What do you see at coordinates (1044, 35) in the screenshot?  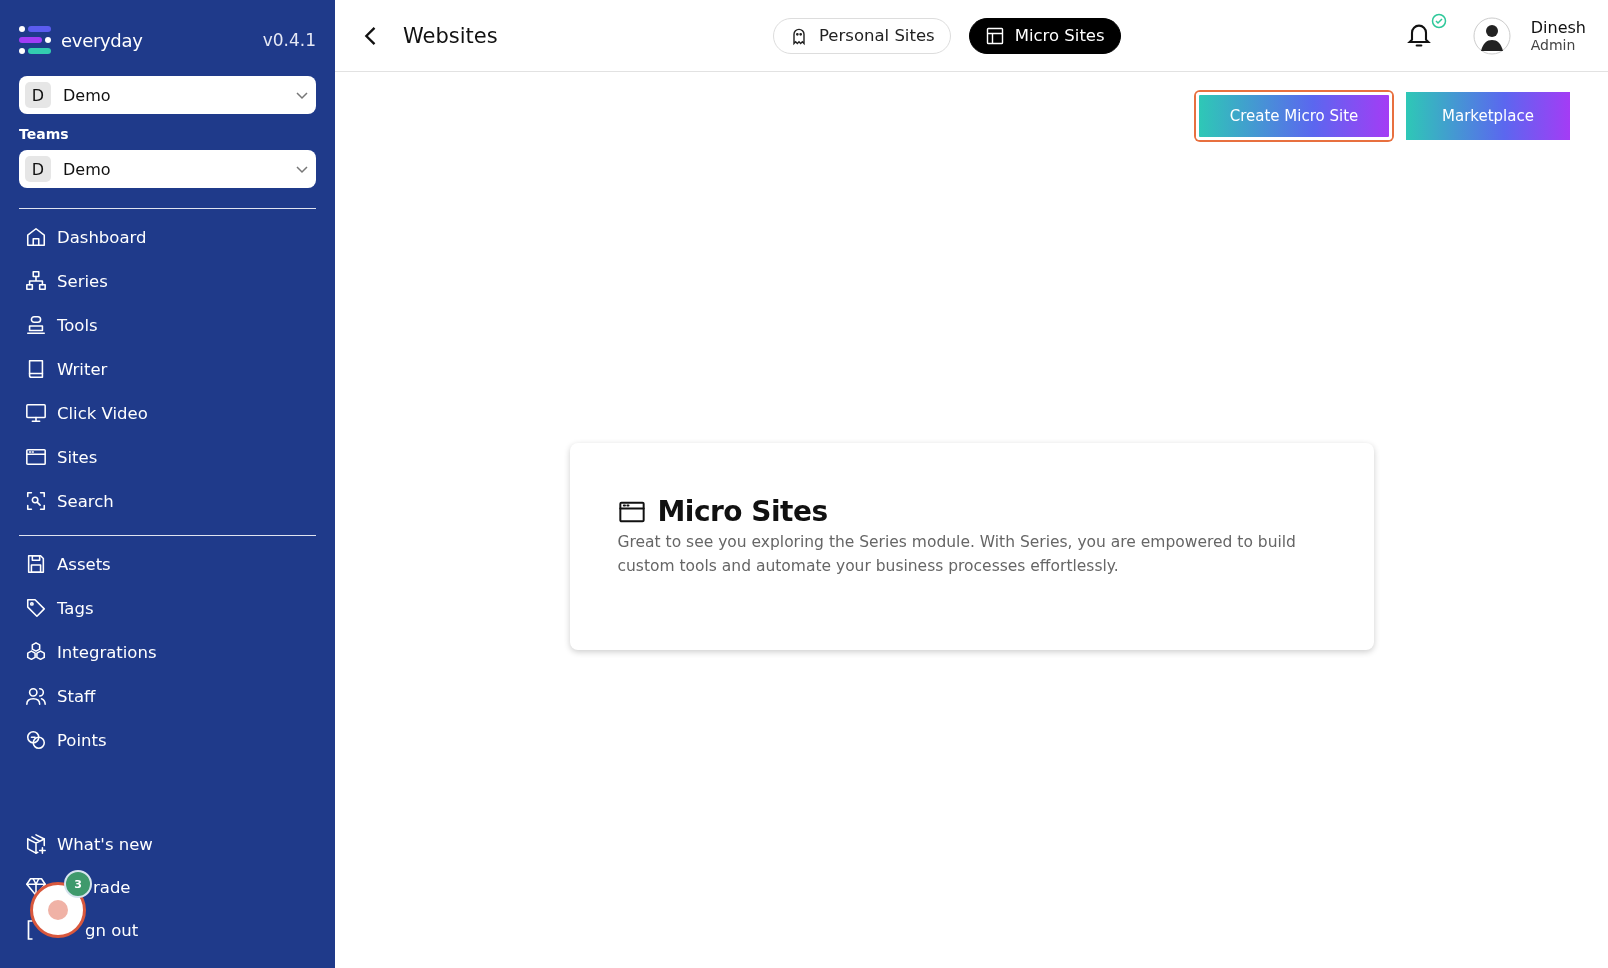 I see `tab: Micro Sites` at bounding box center [1044, 35].